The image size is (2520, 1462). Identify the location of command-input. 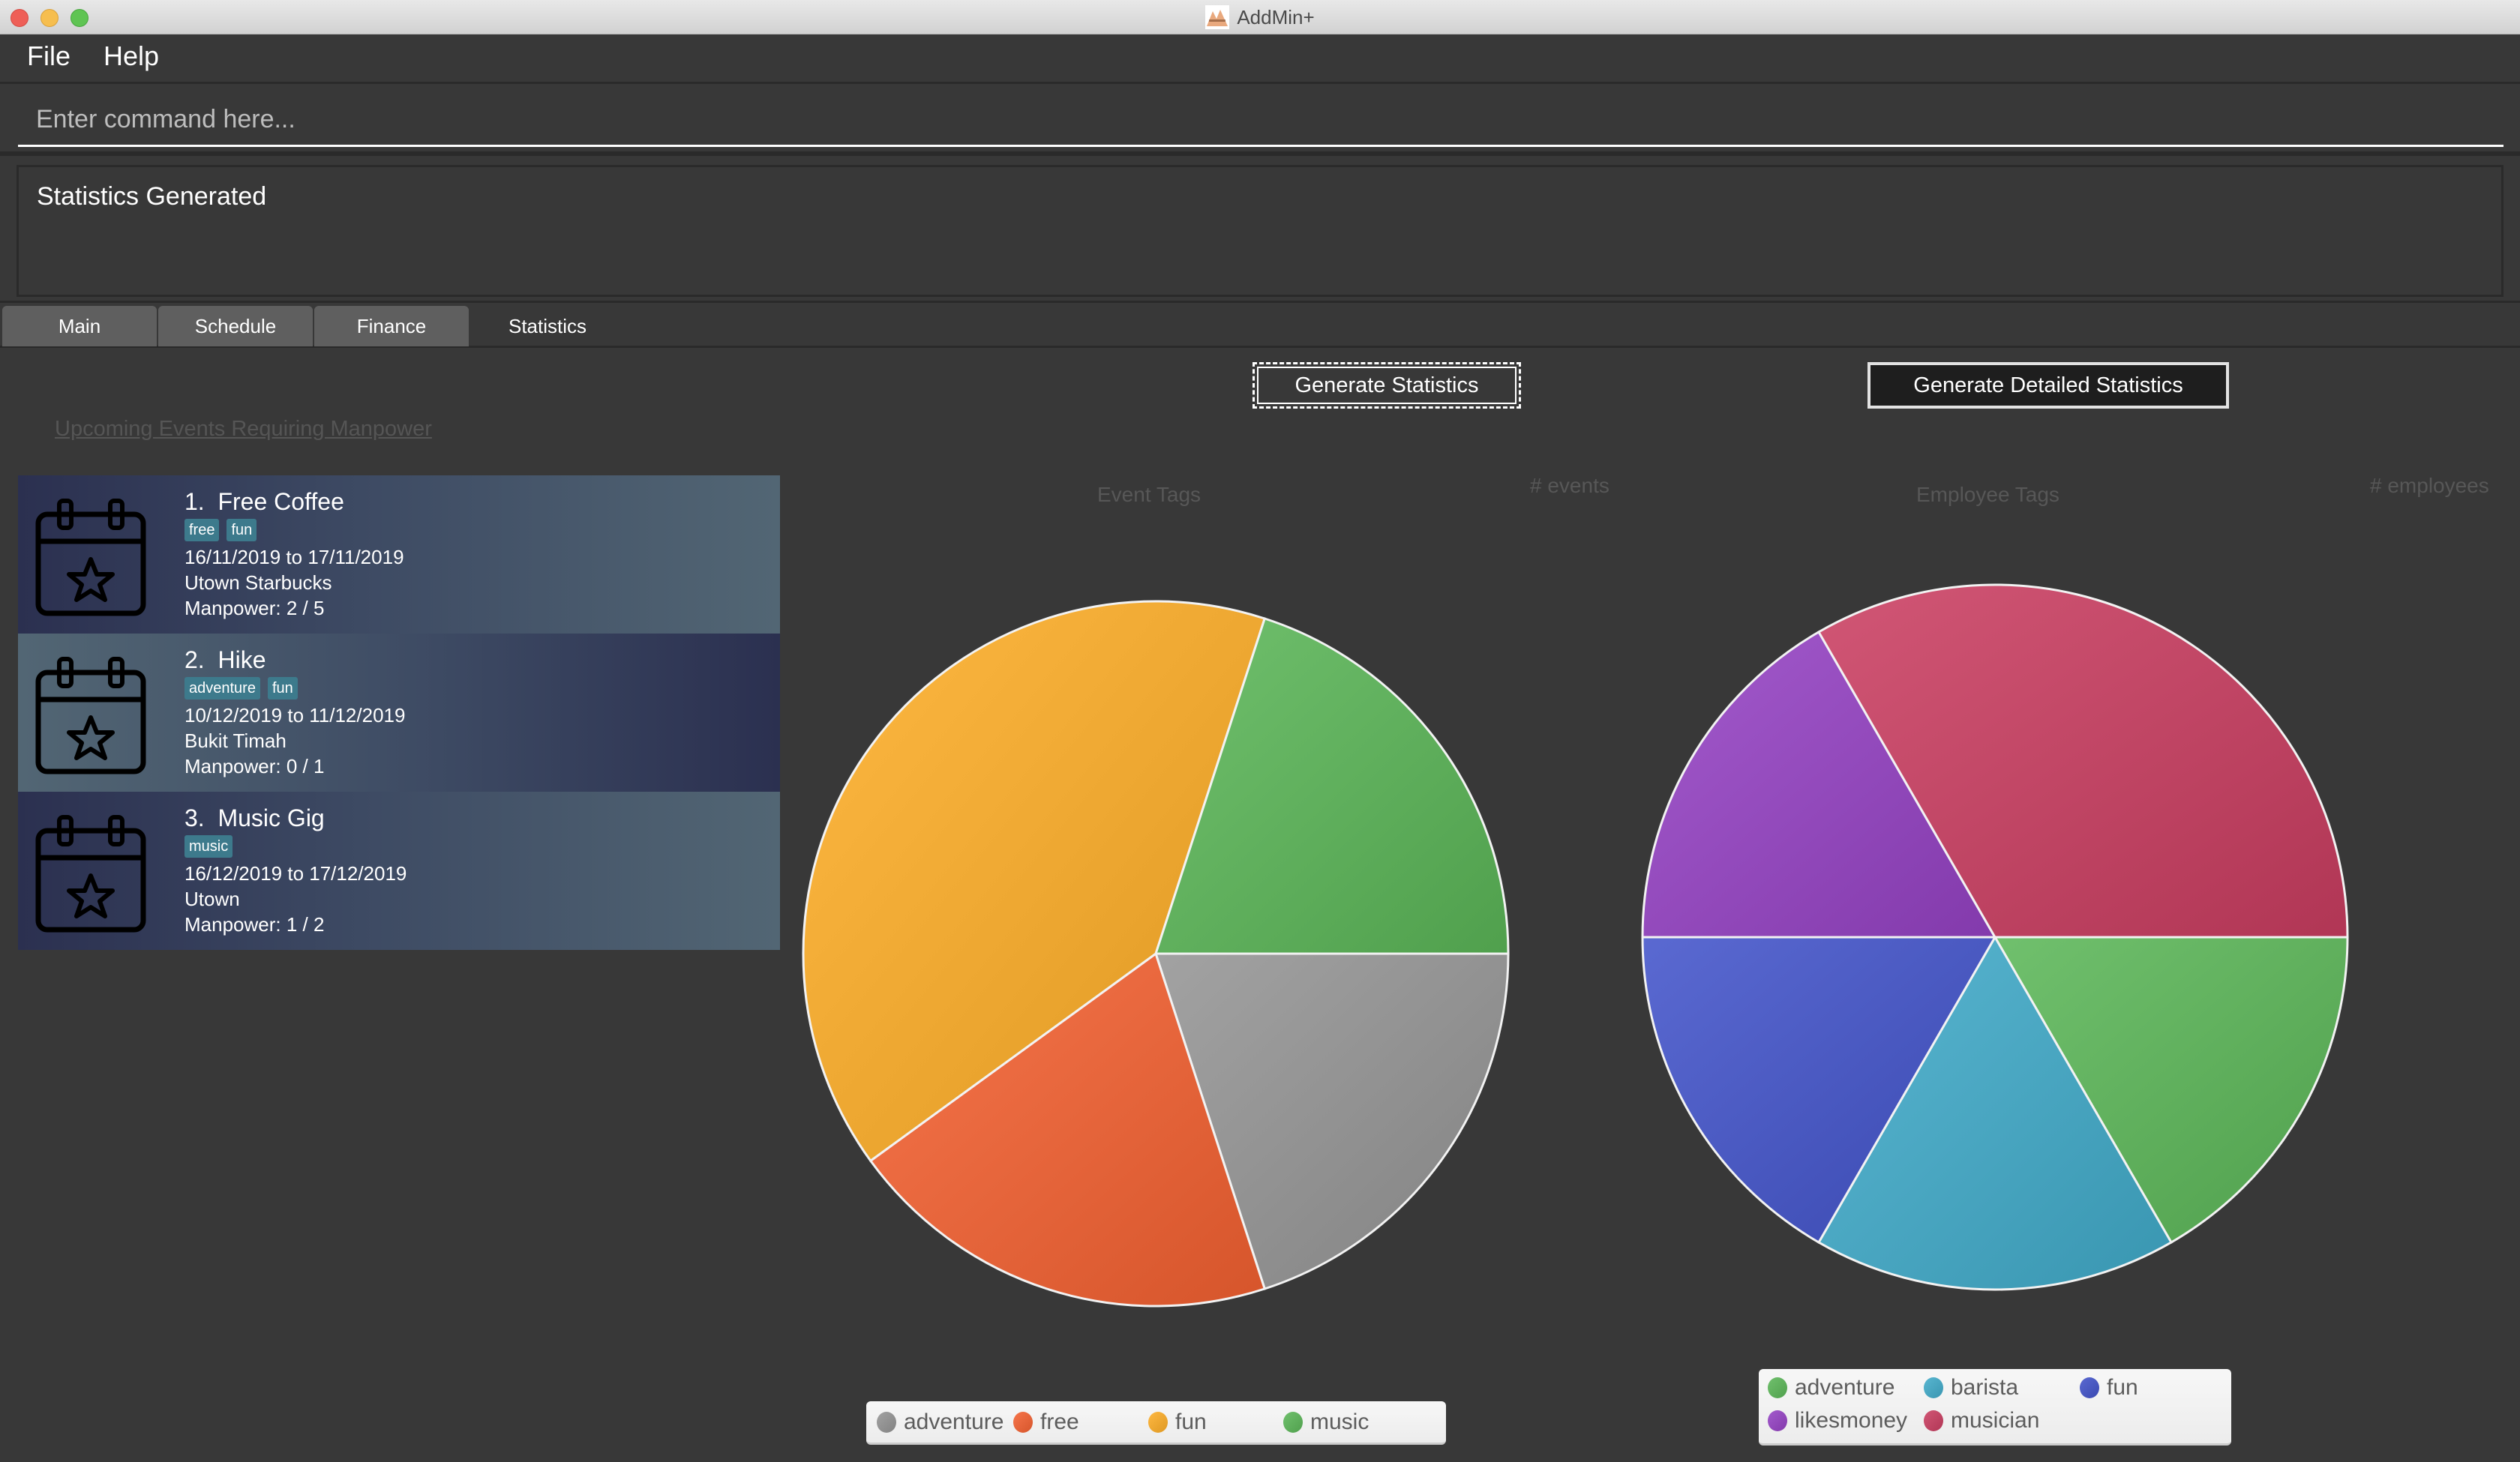
(1261, 120).